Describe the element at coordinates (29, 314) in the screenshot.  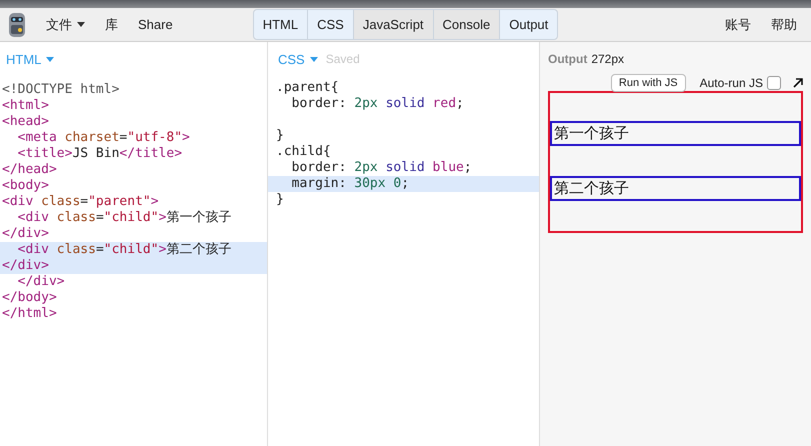
I see `code-line: </html>` at that location.